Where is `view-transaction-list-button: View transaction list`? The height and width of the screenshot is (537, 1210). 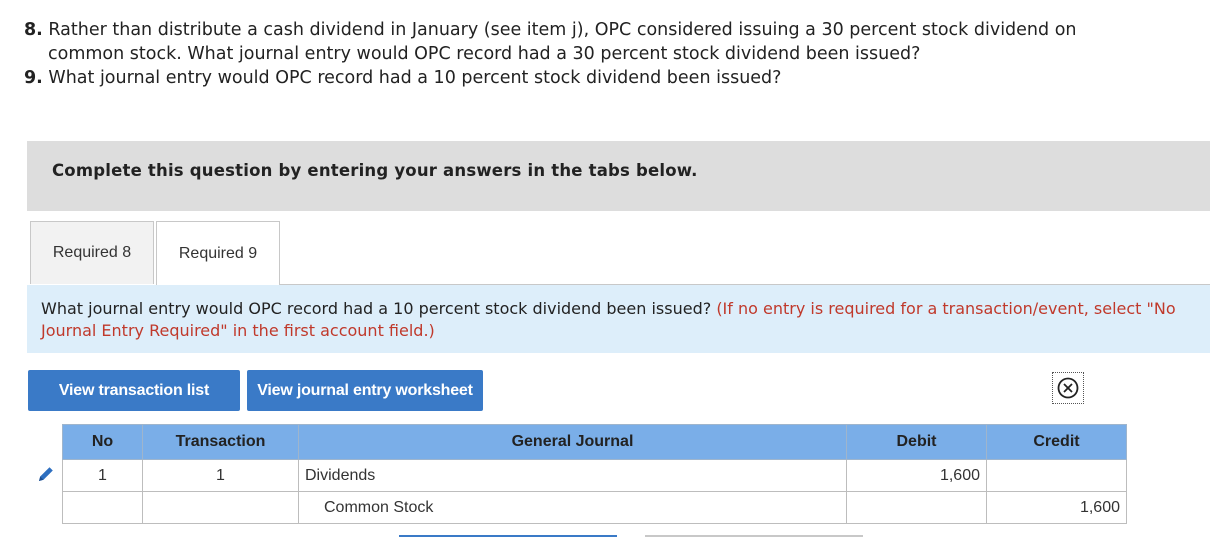 view-transaction-list-button: View transaction list is located at coordinates (134, 390).